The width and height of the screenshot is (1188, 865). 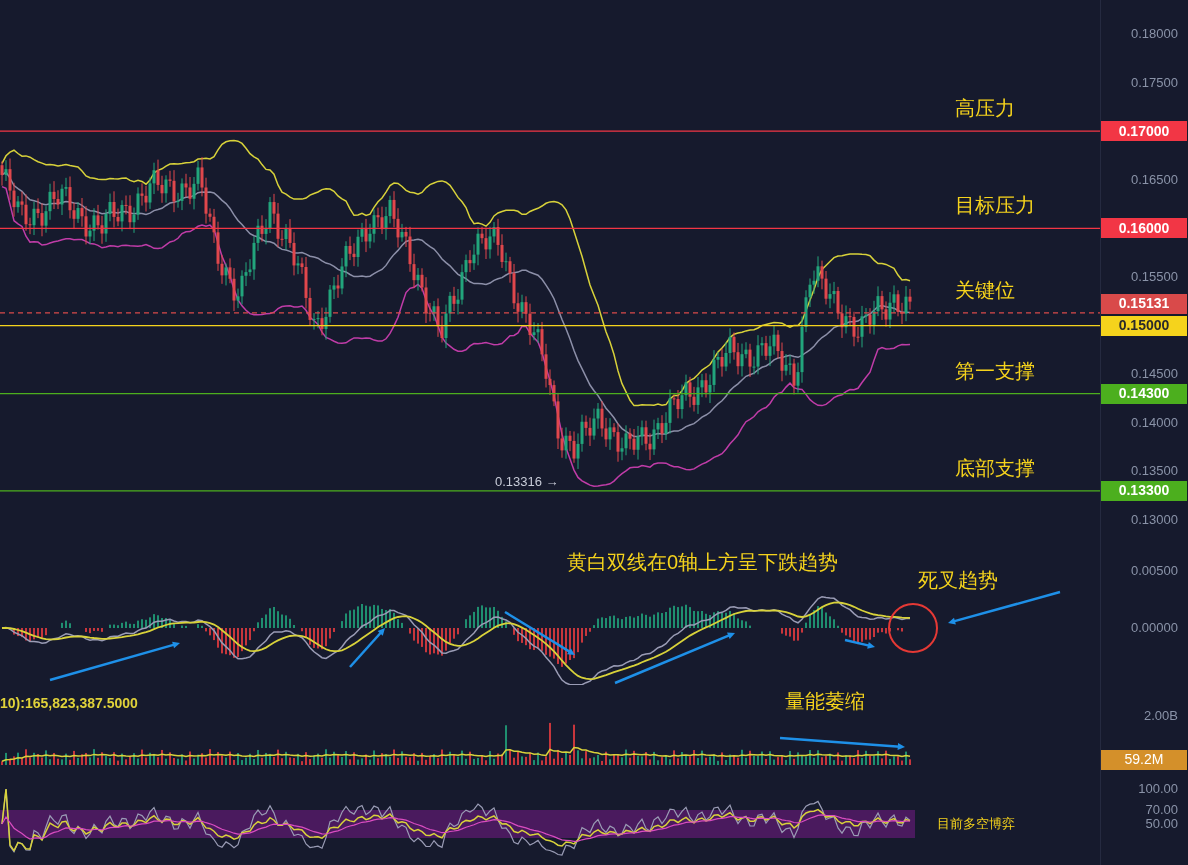 What do you see at coordinates (995, 205) in the screenshot?
I see `level-annotation: 目标压力` at bounding box center [995, 205].